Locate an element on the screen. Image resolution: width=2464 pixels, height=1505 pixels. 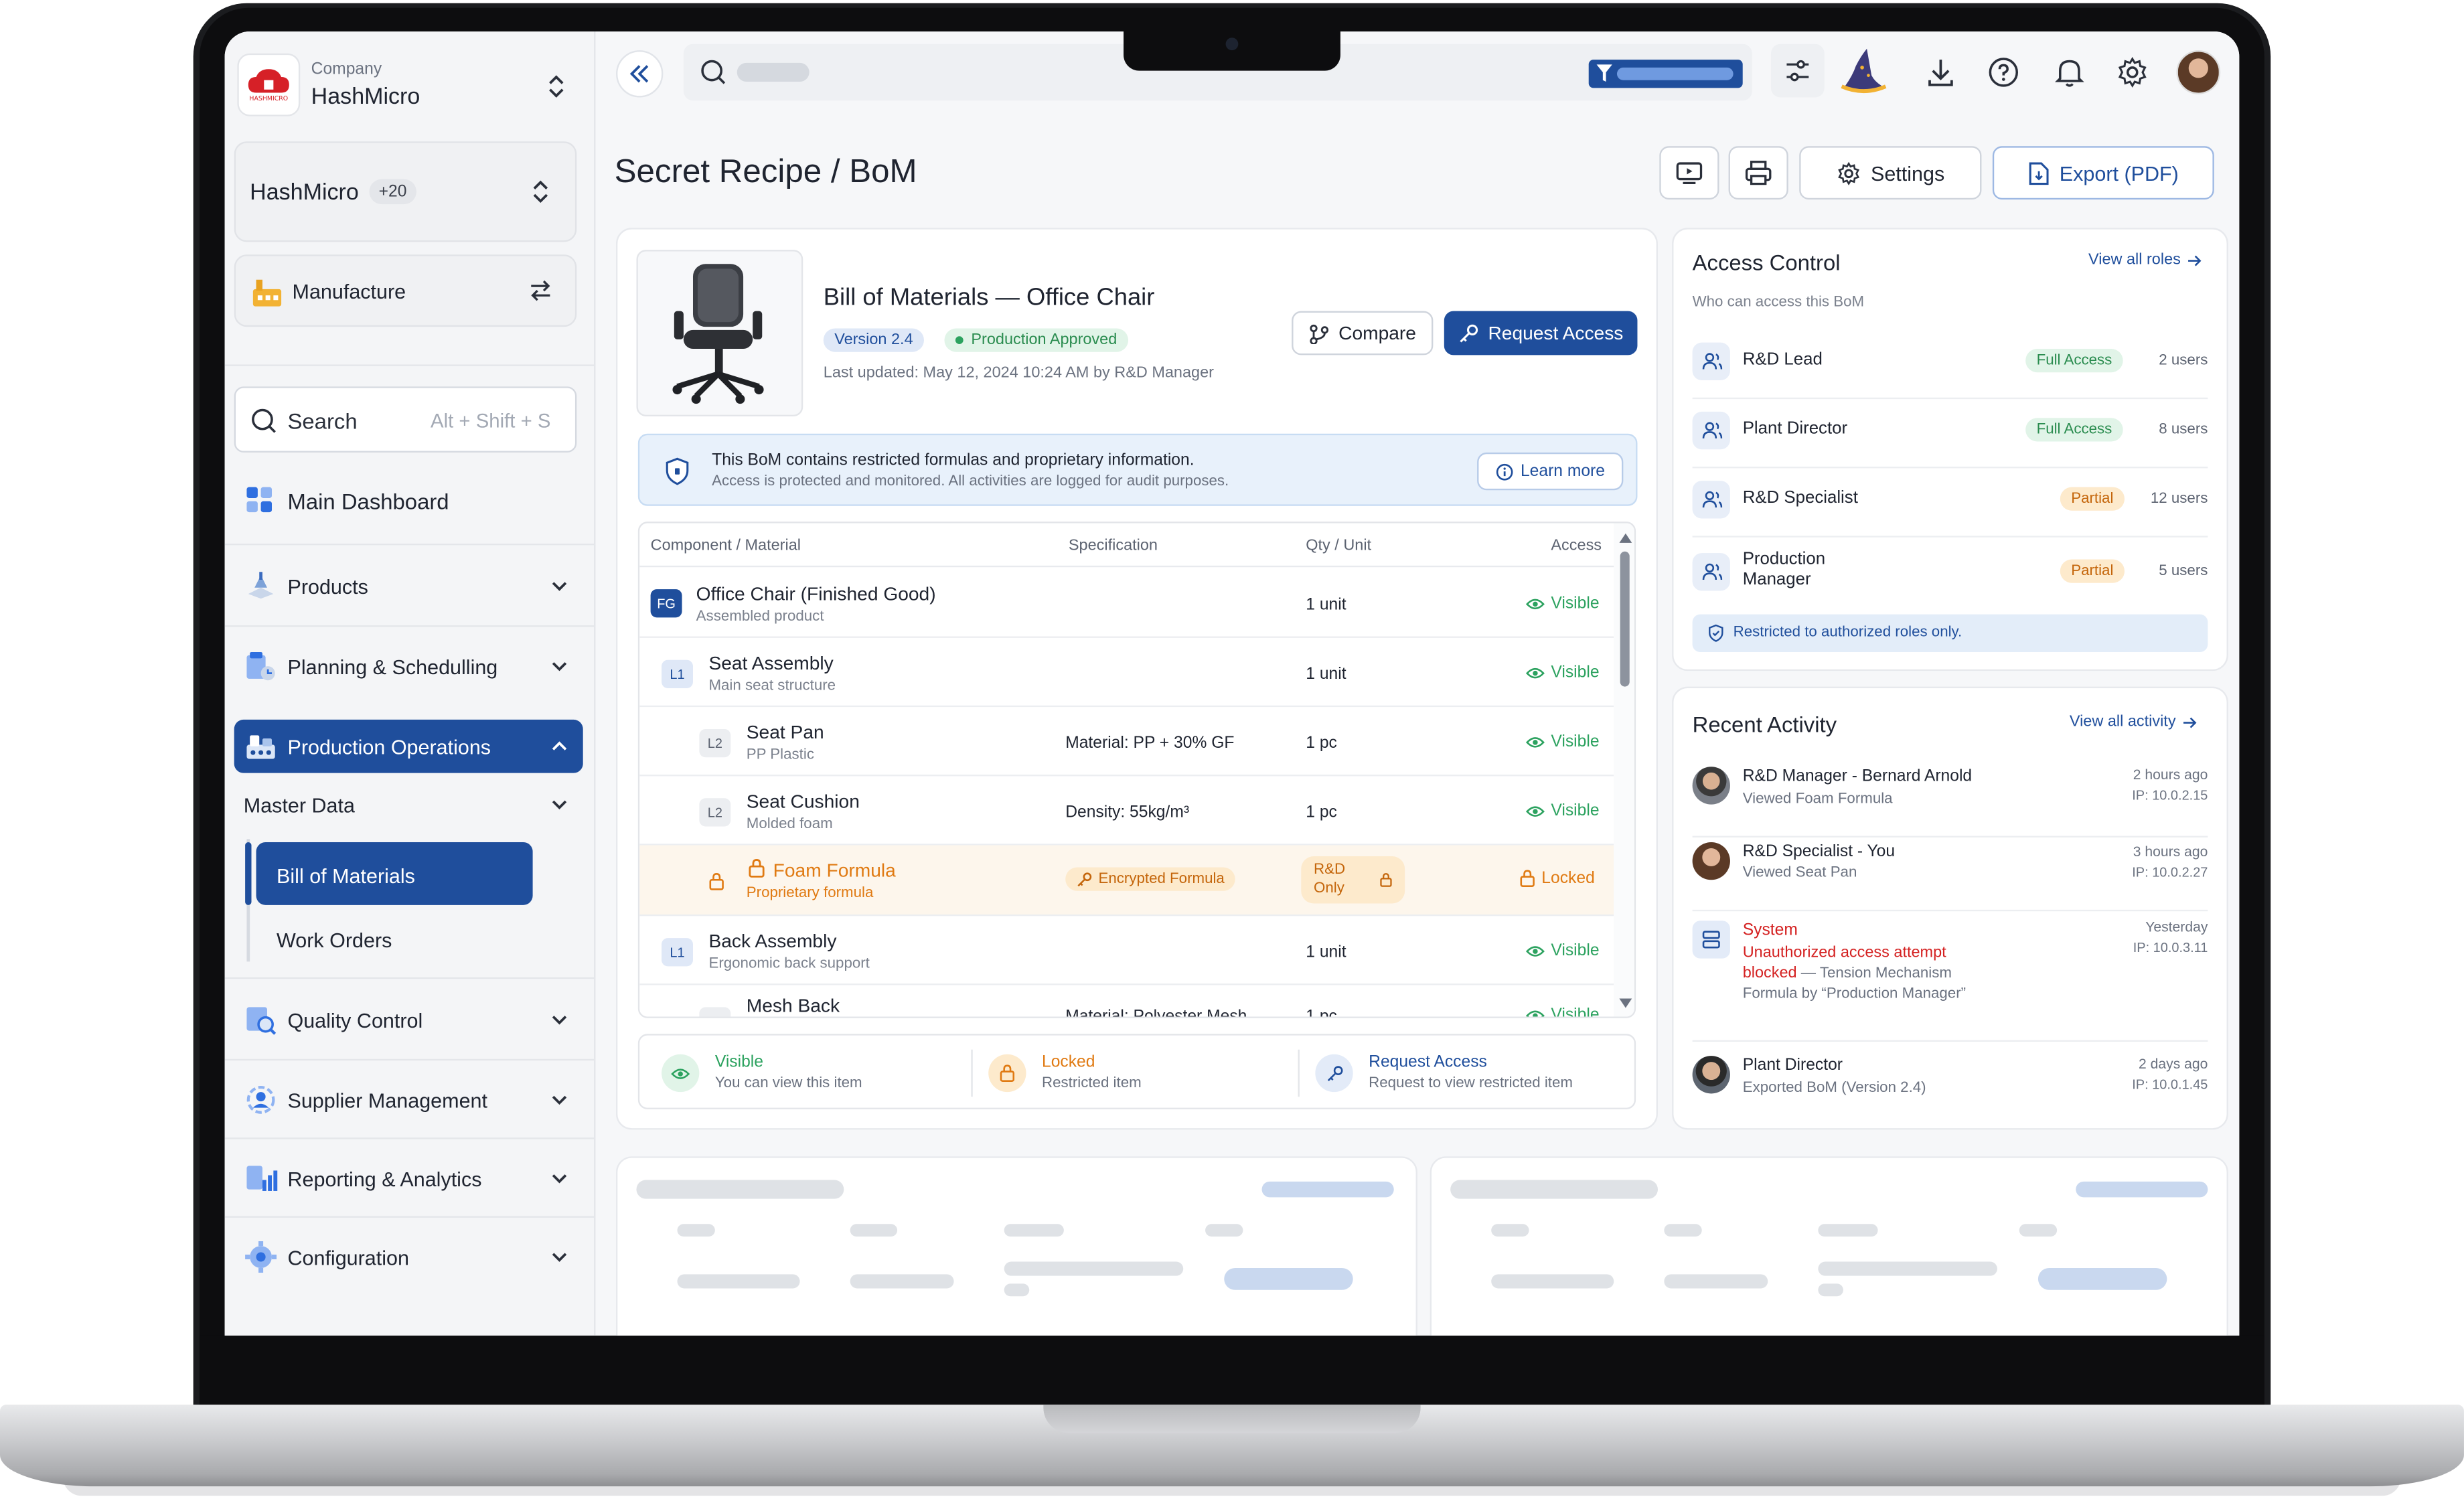
specification: Material: PP + 30% GF is located at coordinates (1150, 744).